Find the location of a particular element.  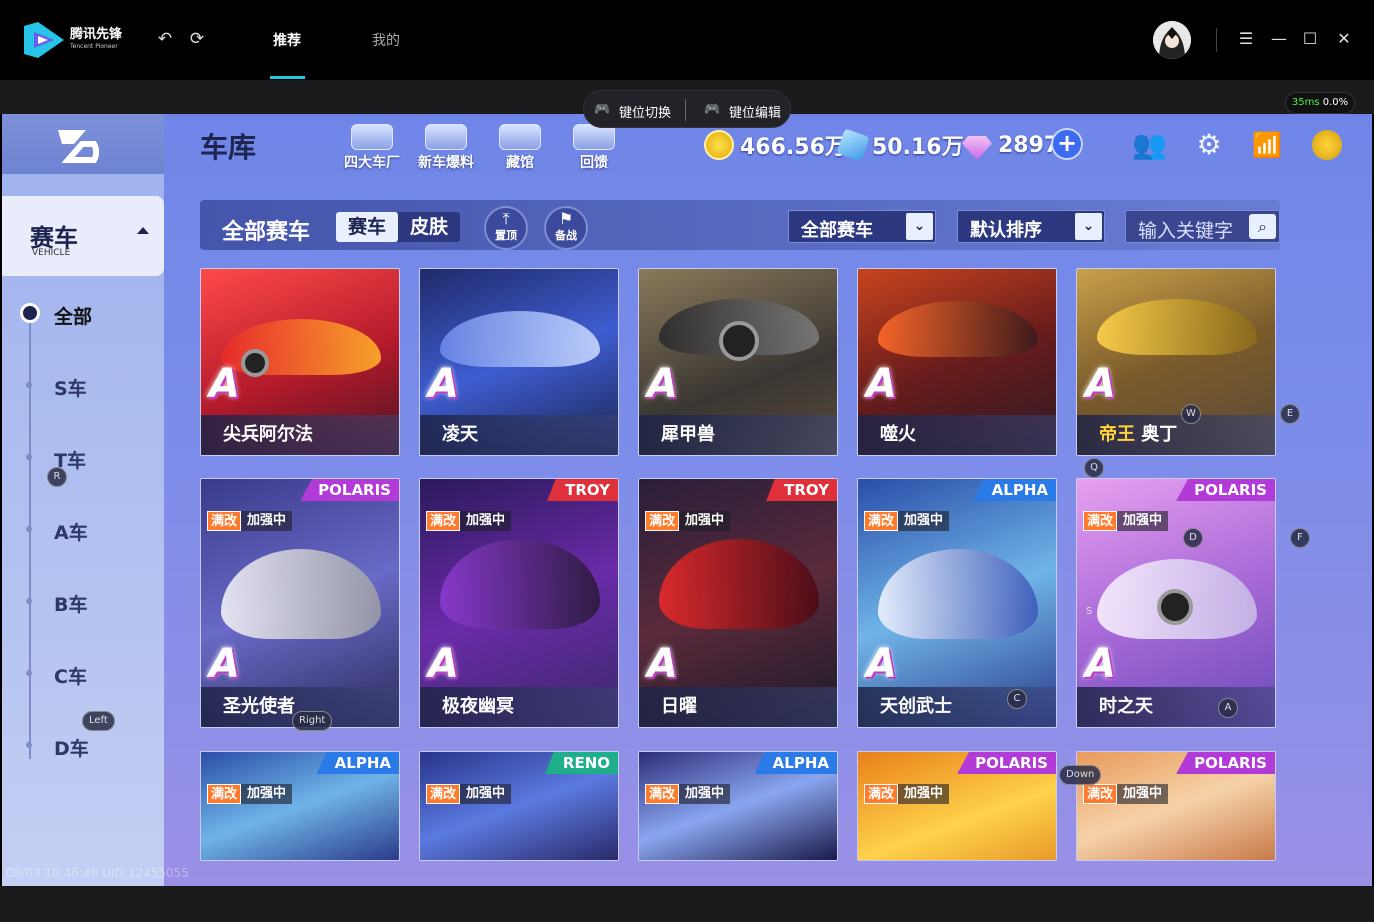

wifi-signal-icon: 📶 is located at coordinates (1267, 145).